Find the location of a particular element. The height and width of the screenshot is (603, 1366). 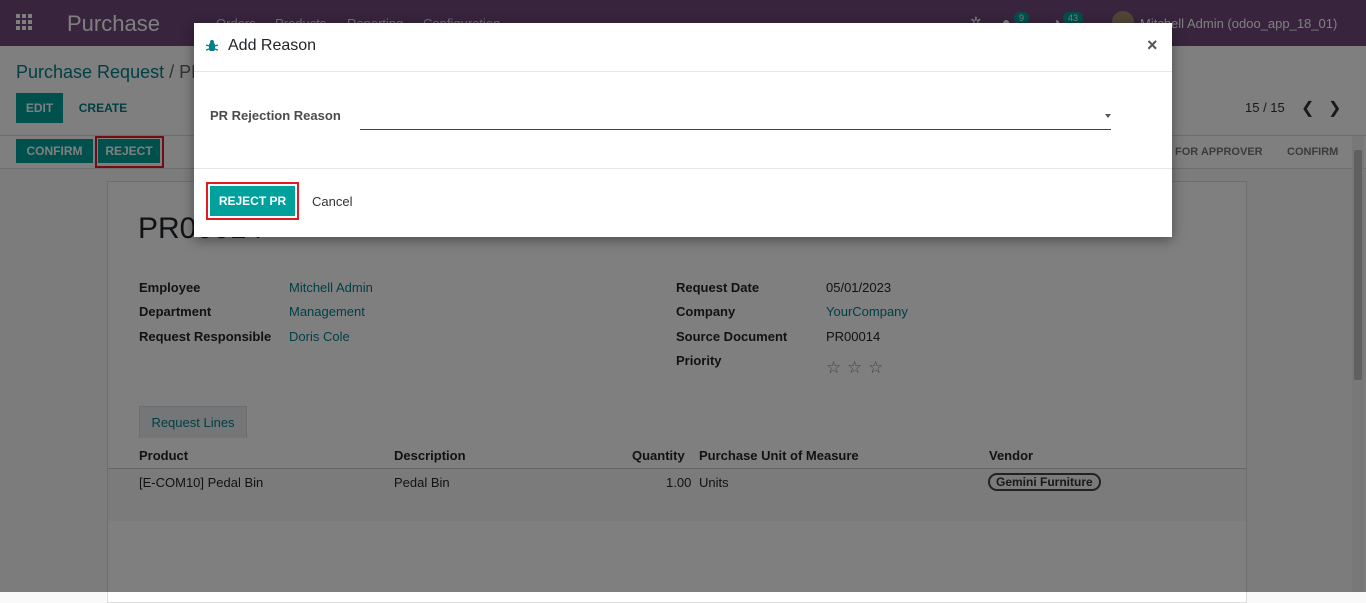

dialog-title: Add Reason is located at coordinates (272, 45).